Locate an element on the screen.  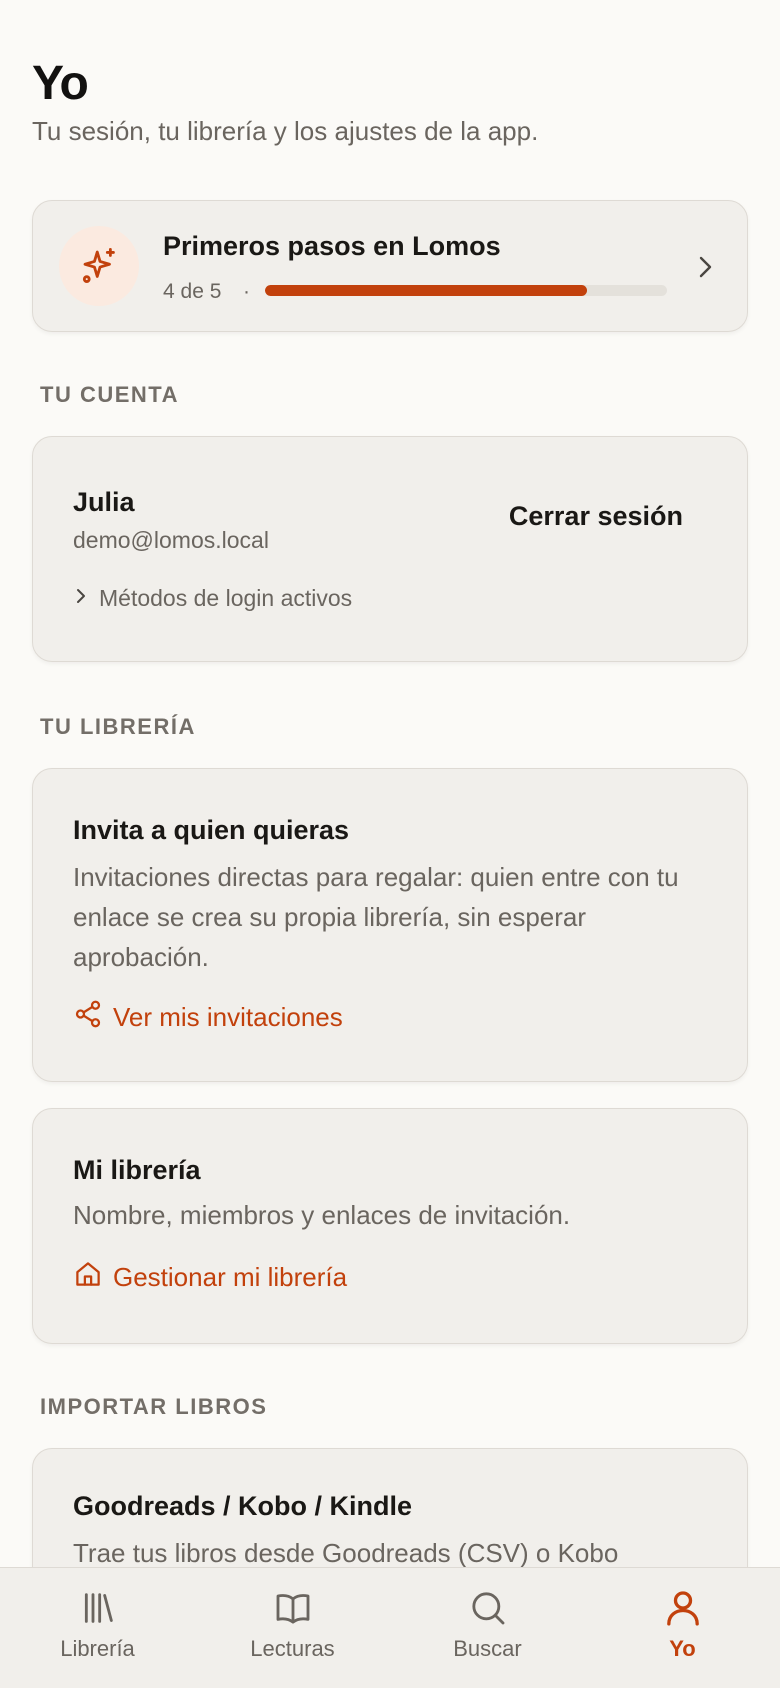
invites-title: Invita a quien quieras is located at coordinates (211, 830).